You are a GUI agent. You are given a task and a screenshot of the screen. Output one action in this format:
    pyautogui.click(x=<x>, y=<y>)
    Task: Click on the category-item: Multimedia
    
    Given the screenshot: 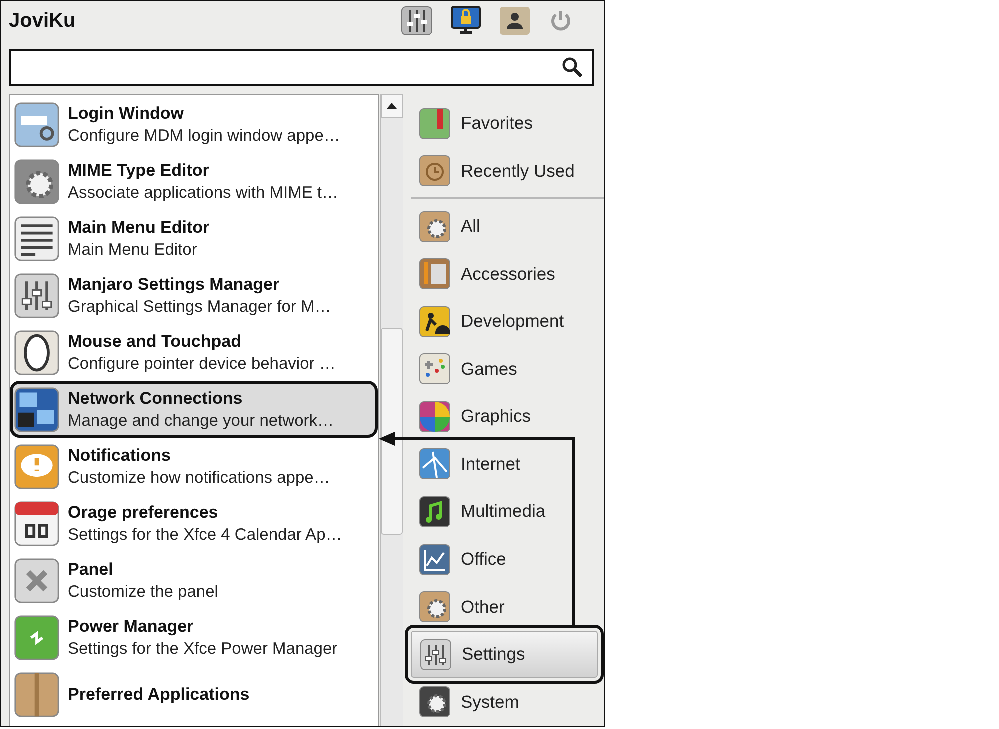 What is the action you would take?
    pyautogui.click(x=504, y=512)
    